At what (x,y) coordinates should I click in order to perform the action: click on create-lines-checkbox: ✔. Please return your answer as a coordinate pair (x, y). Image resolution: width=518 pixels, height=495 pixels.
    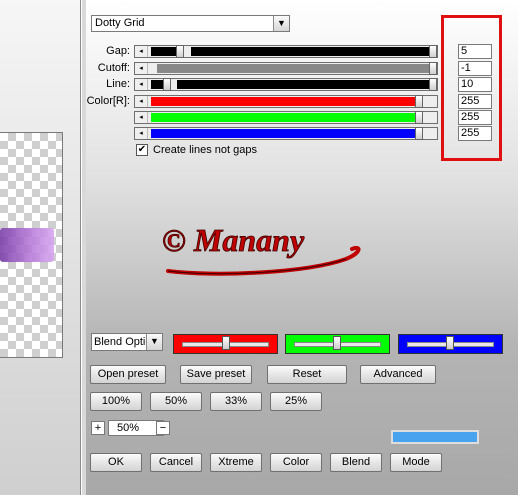
    Looking at the image, I should click on (142, 150).